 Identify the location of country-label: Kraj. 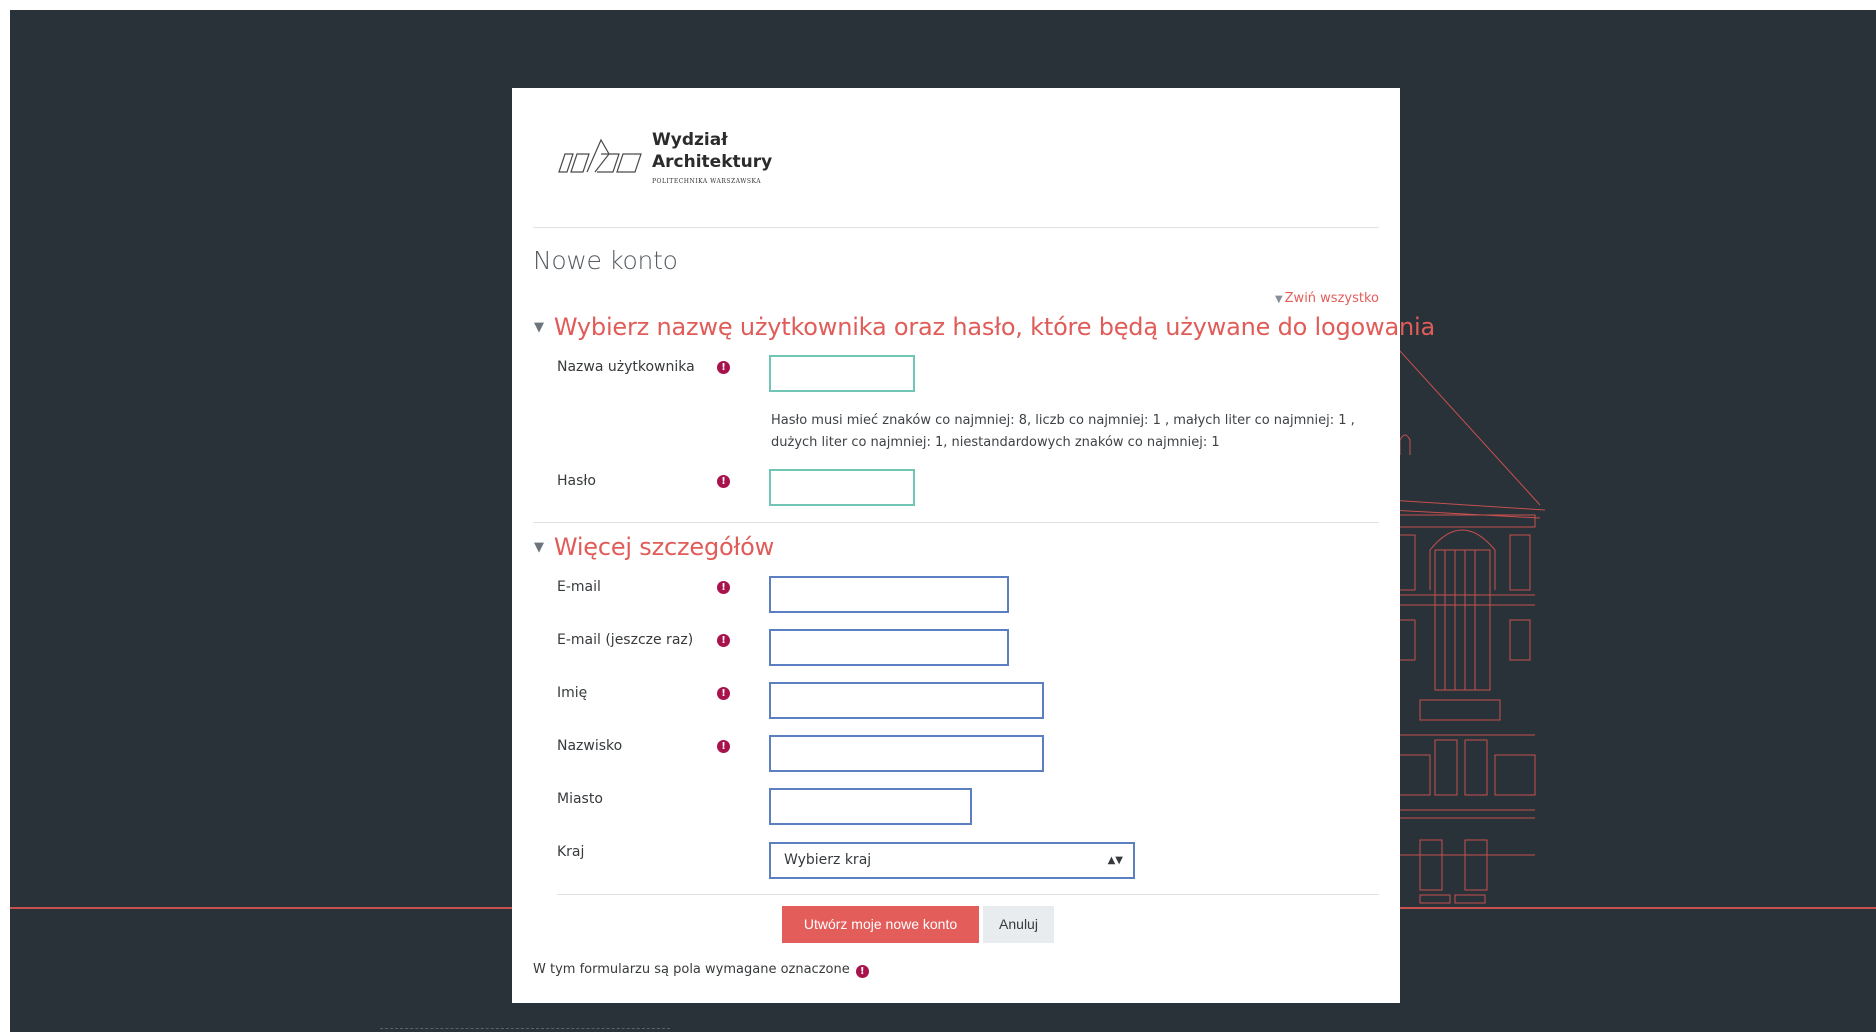
(571, 852).